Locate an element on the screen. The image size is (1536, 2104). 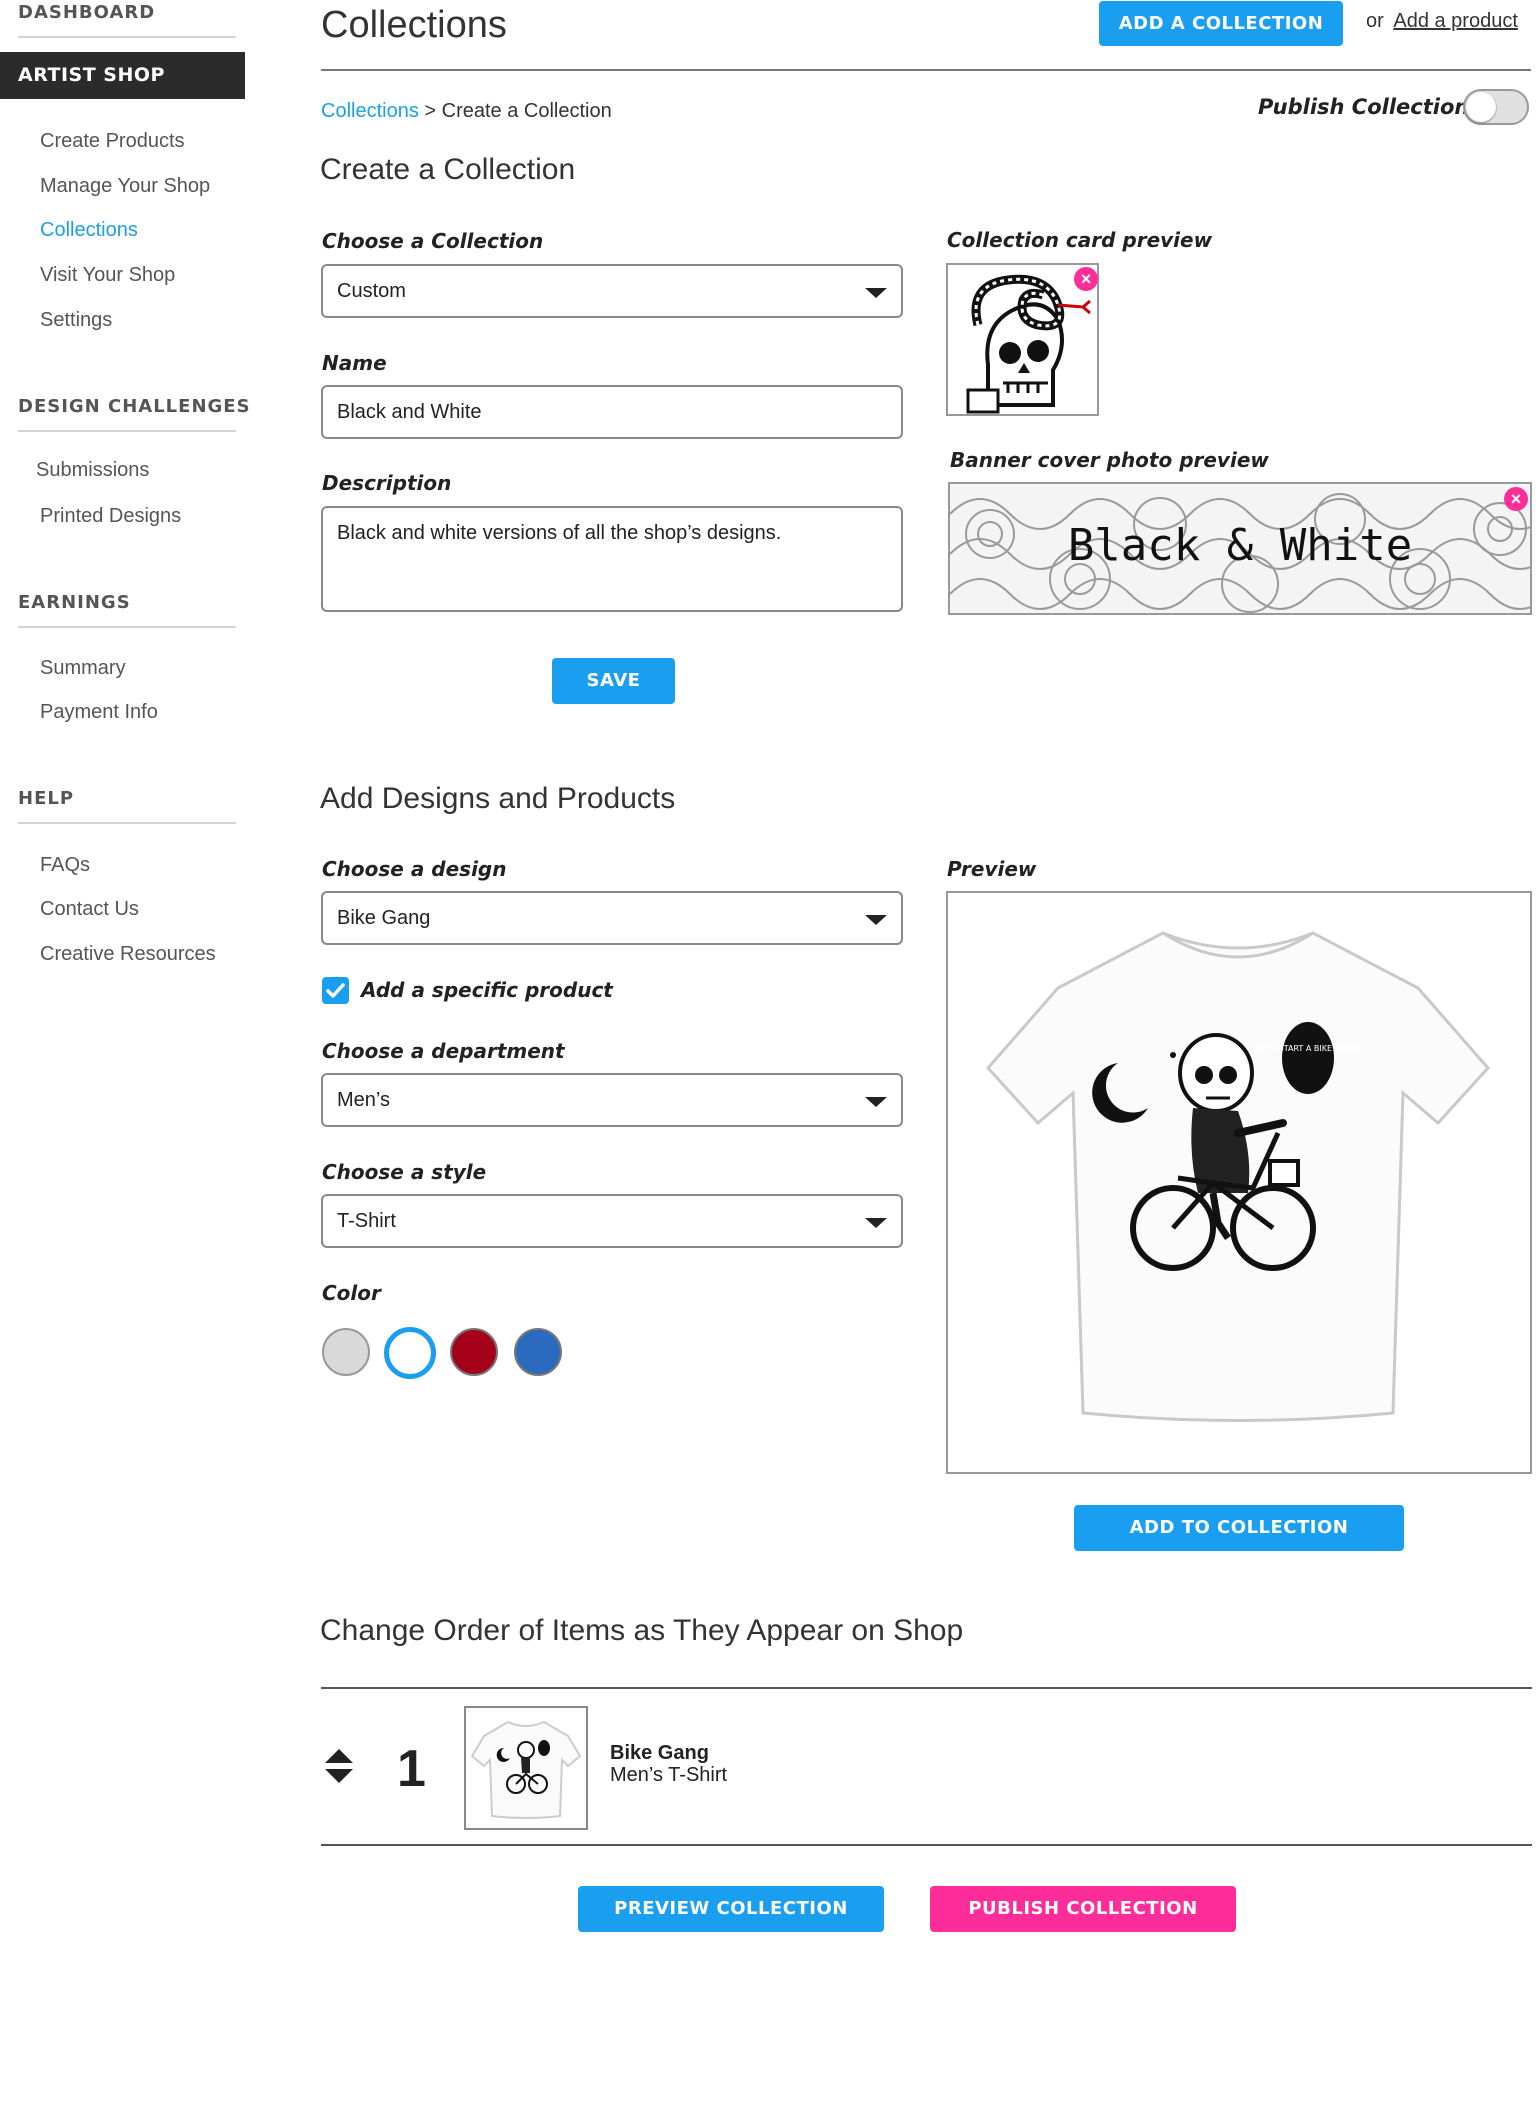
add-product-link: Add a product is located at coordinates (1455, 21).